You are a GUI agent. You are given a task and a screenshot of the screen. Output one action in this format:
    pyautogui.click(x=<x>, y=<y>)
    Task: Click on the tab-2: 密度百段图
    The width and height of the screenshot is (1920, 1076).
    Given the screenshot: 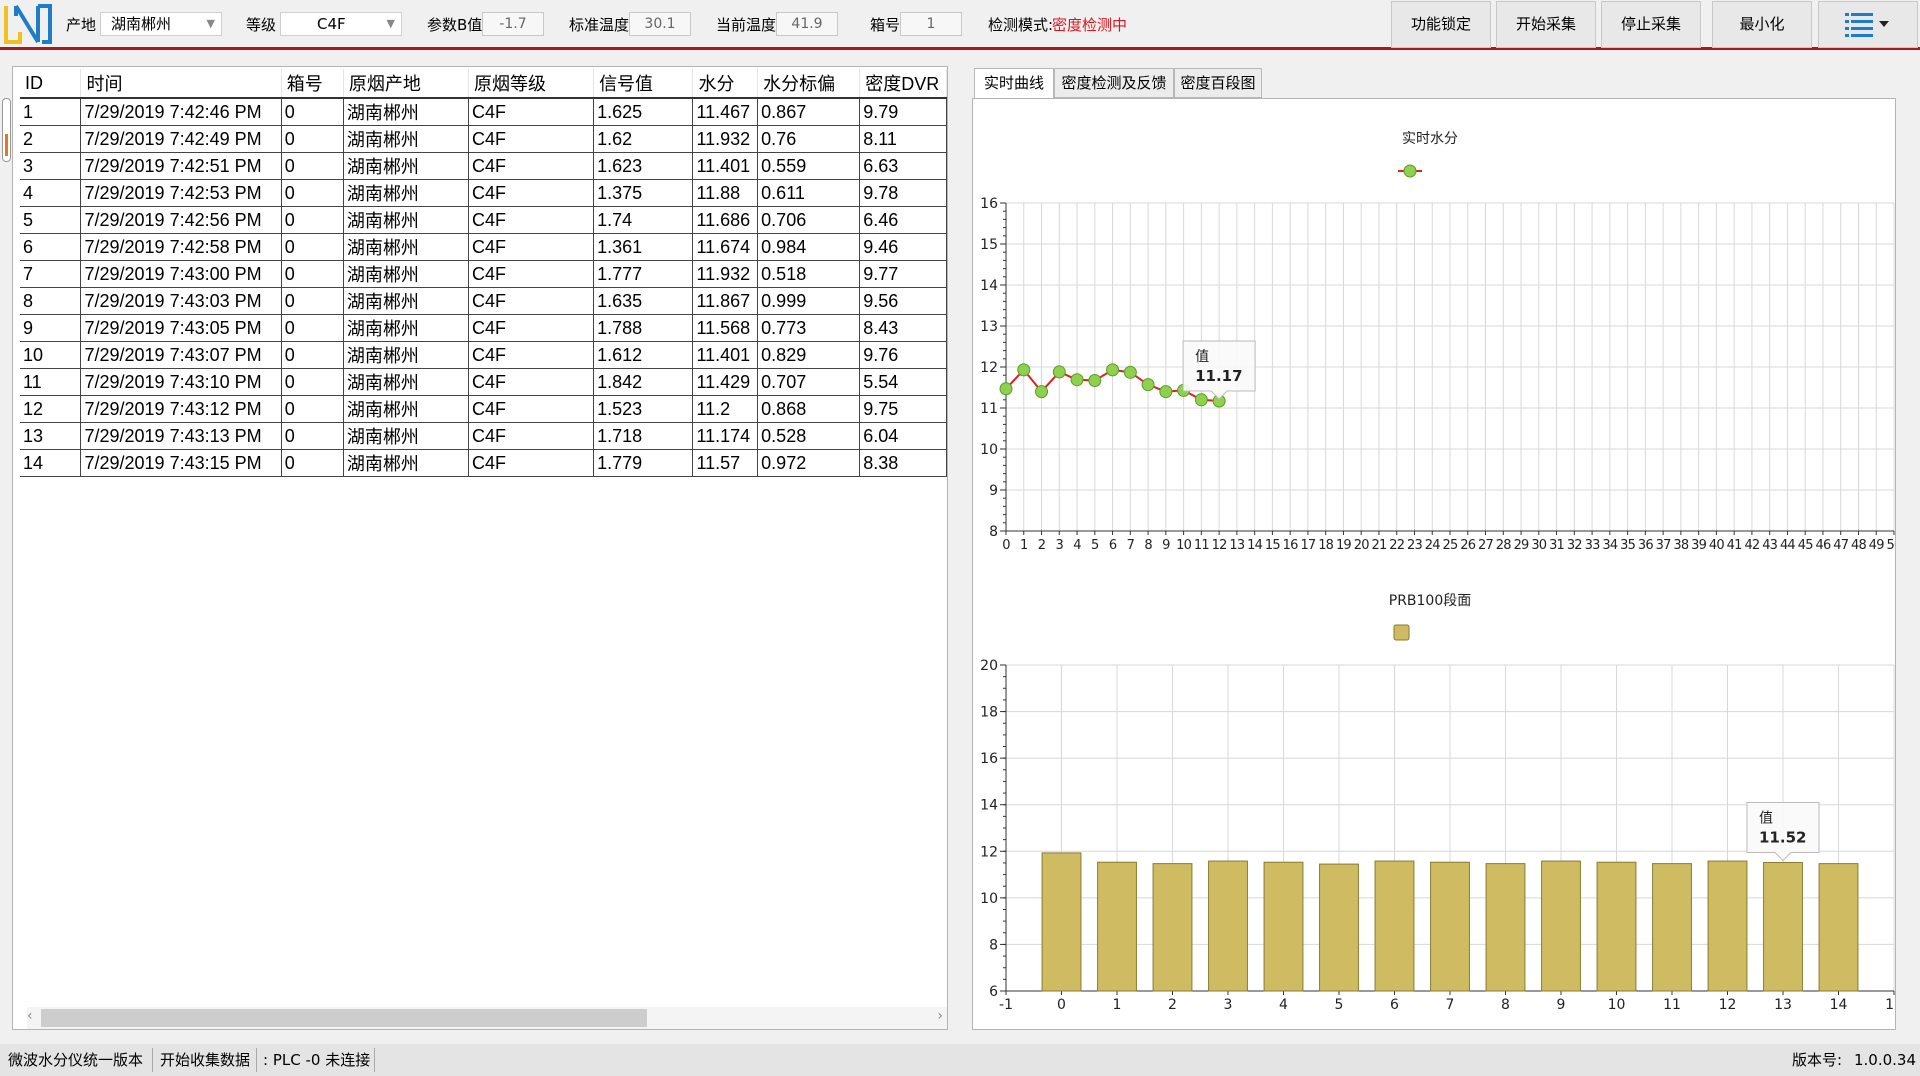 What is the action you would take?
    pyautogui.click(x=1218, y=83)
    